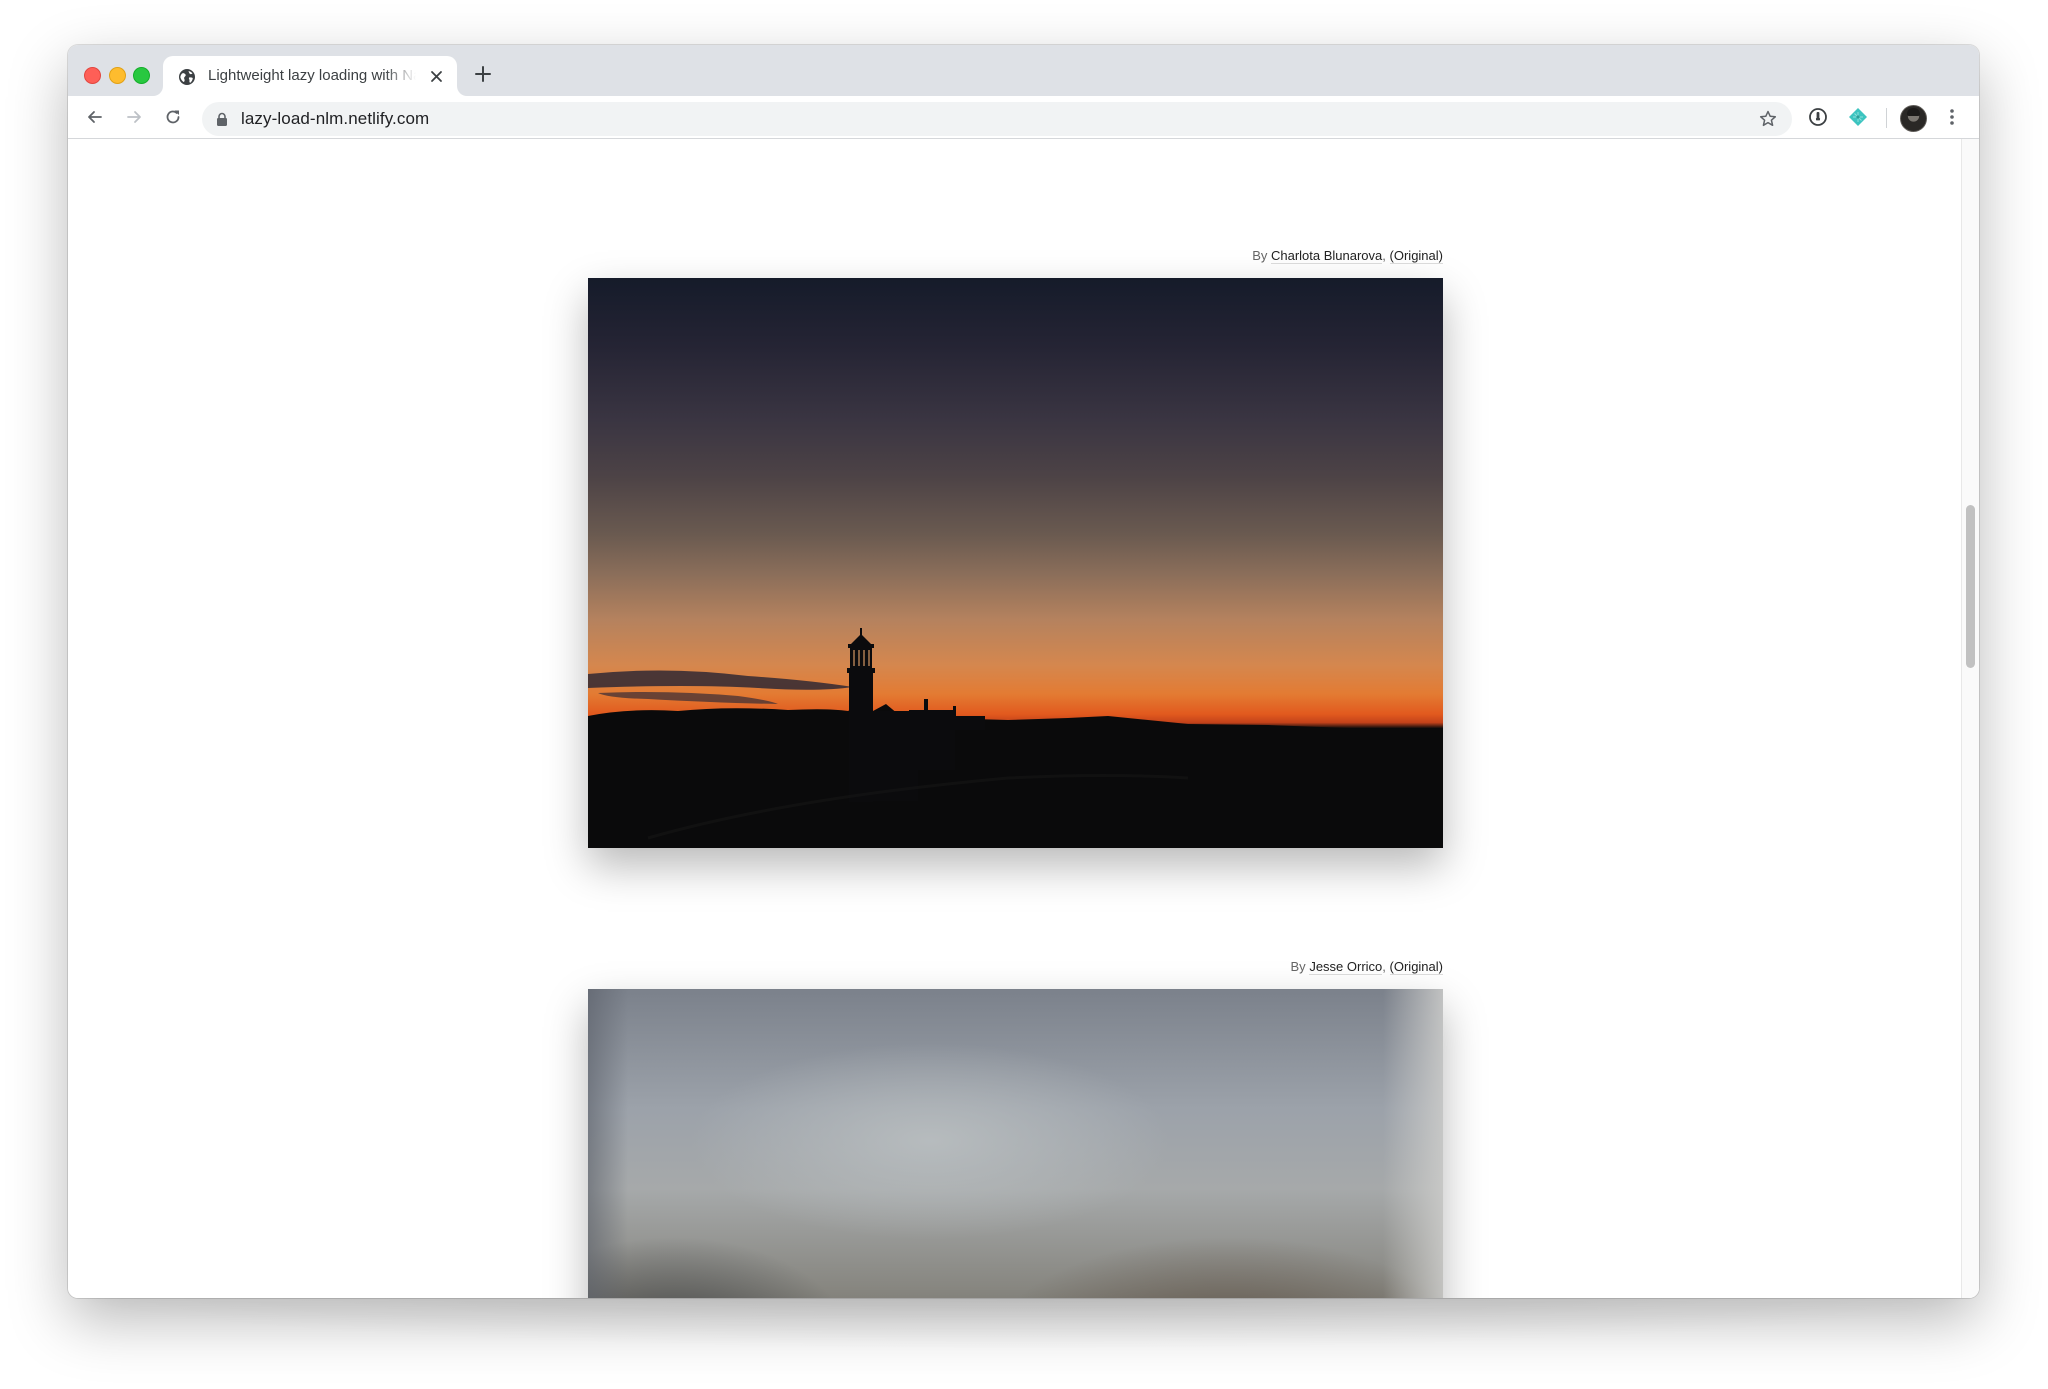  What do you see at coordinates (1346, 967) in the screenshot?
I see `author-link: Jesse Orrico` at bounding box center [1346, 967].